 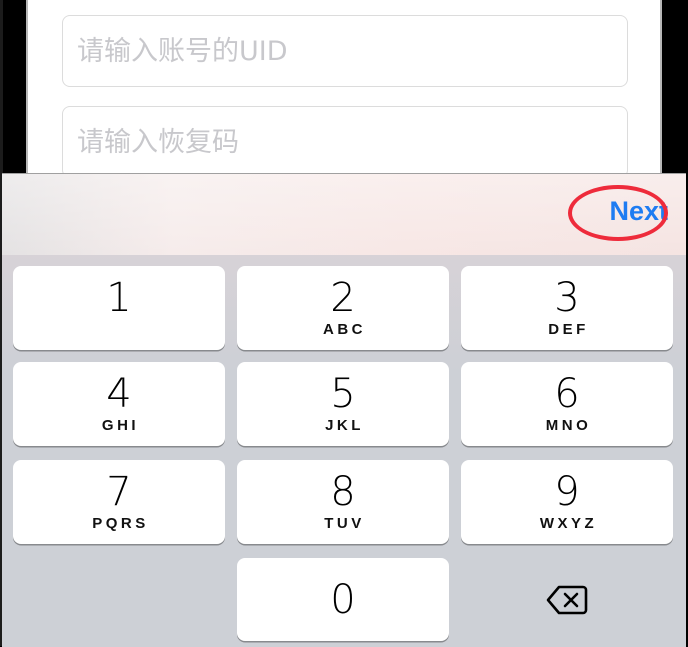 I want to click on key-1: 1, so click(x=119, y=308).